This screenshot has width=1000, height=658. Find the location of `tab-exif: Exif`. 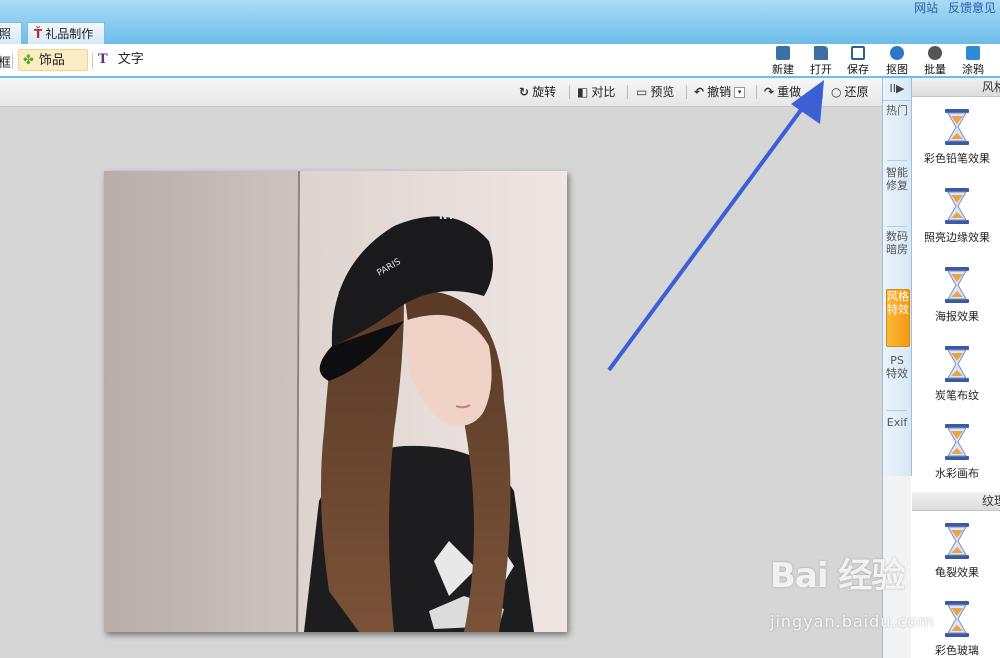

tab-exif: Exif is located at coordinates (897, 444).